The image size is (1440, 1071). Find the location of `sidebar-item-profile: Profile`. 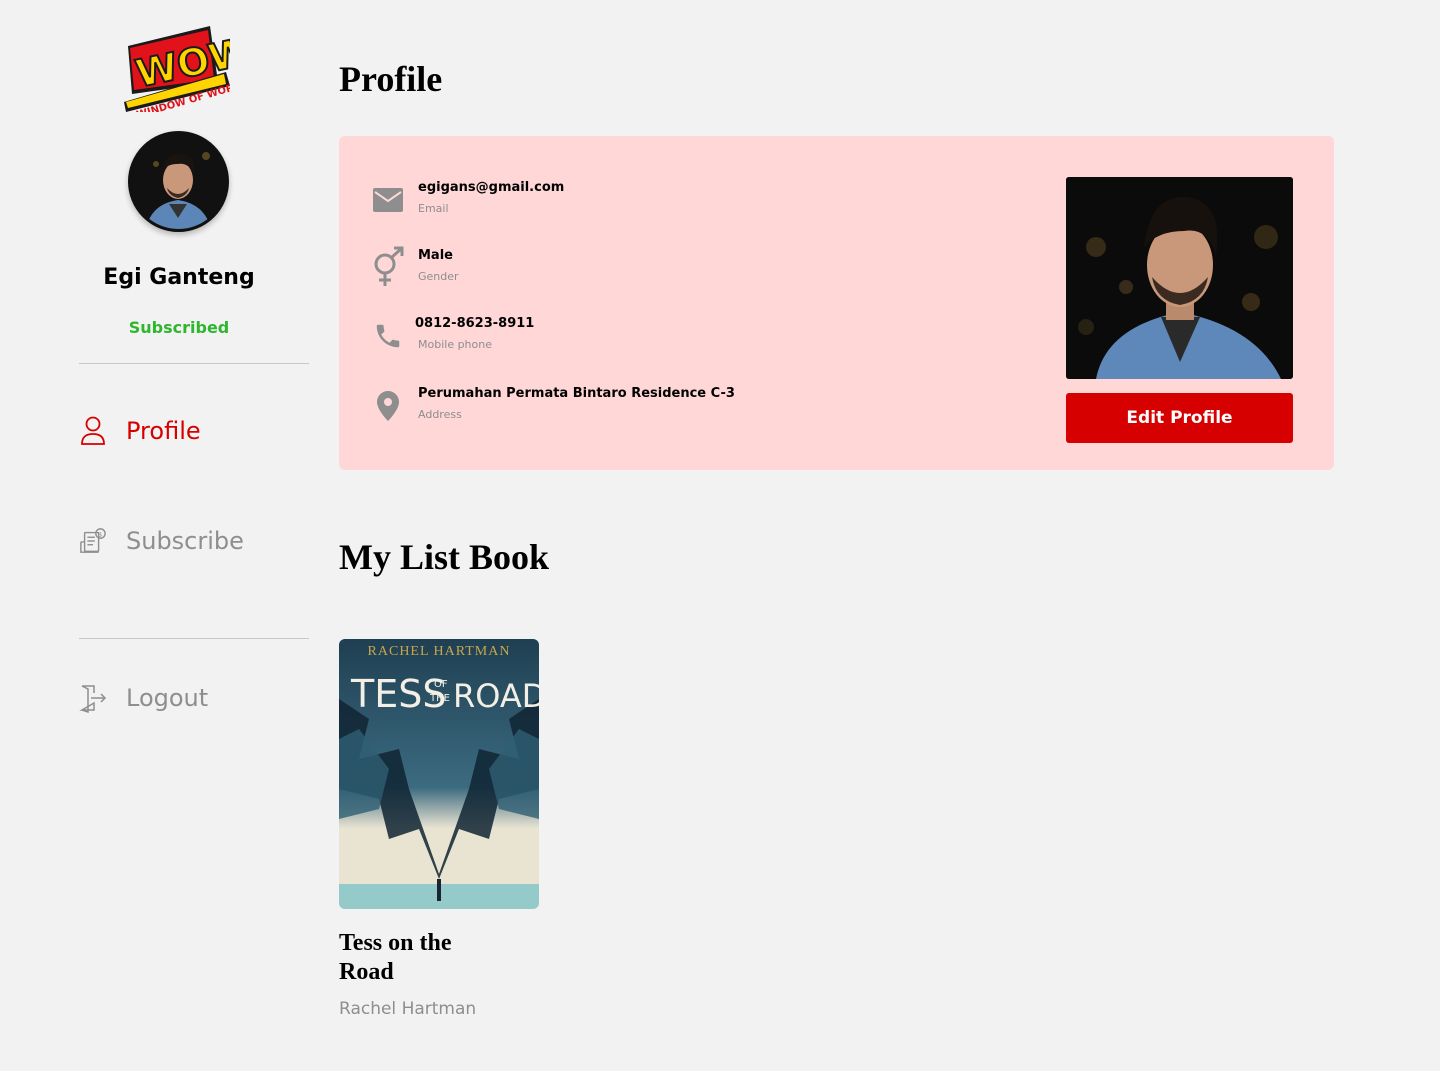

sidebar-item-profile: Profile is located at coordinates (194, 431).